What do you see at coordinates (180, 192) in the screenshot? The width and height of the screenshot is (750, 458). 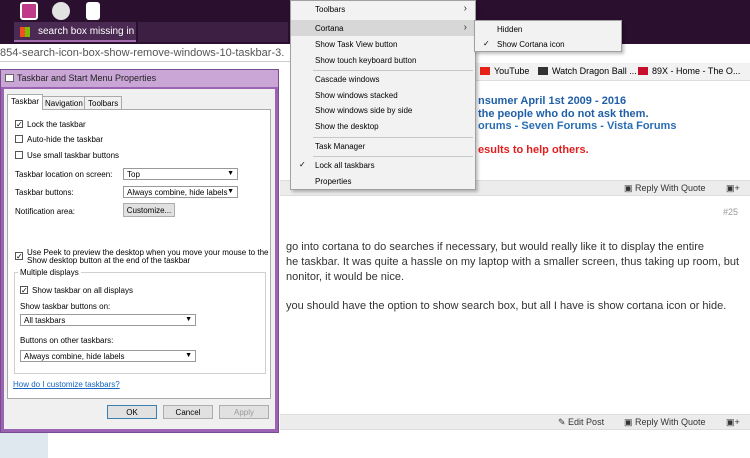 I see `buttons-dropdown: Always combine, hide labels ▼` at bounding box center [180, 192].